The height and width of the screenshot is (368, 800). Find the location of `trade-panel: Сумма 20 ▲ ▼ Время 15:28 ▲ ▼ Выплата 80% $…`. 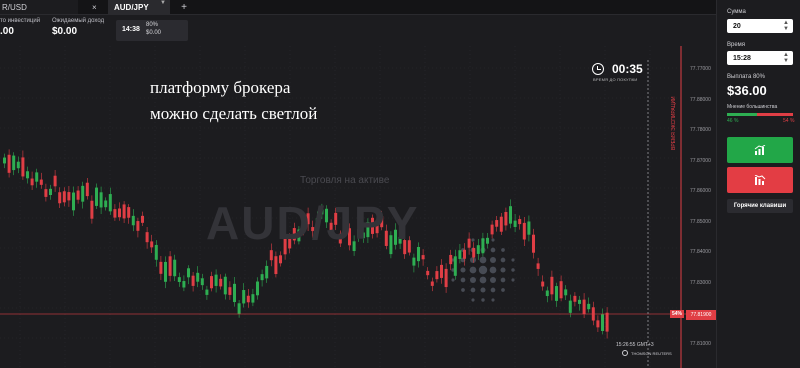

trade-panel: Сумма 20 ▲ ▼ Время 15:28 ▲ ▼ Выплата 80% $… is located at coordinates (758, 184).